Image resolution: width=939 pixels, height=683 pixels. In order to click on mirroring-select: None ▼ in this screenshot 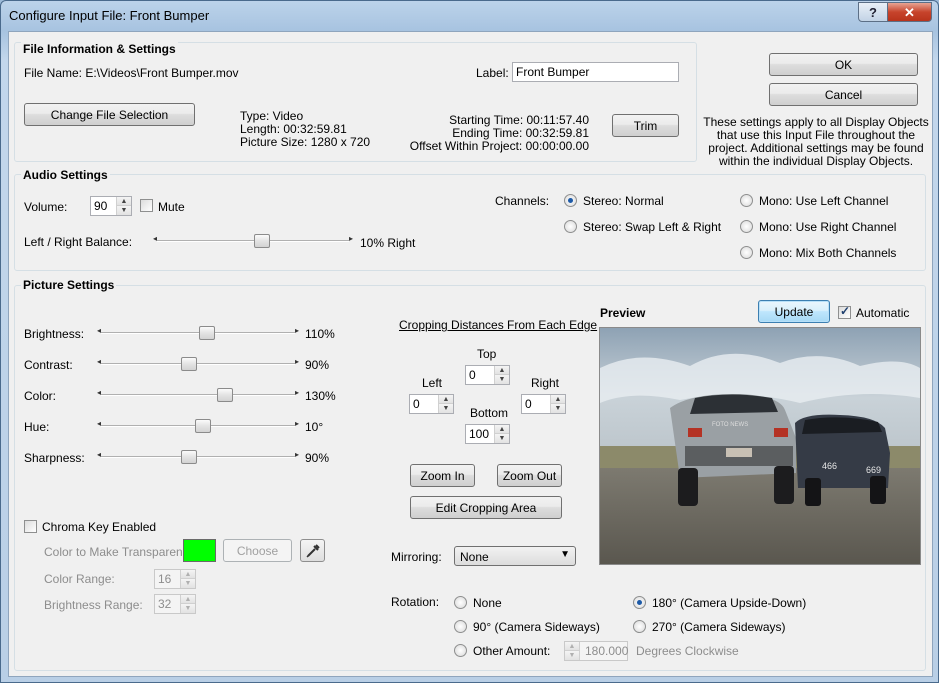, I will do `click(515, 556)`.